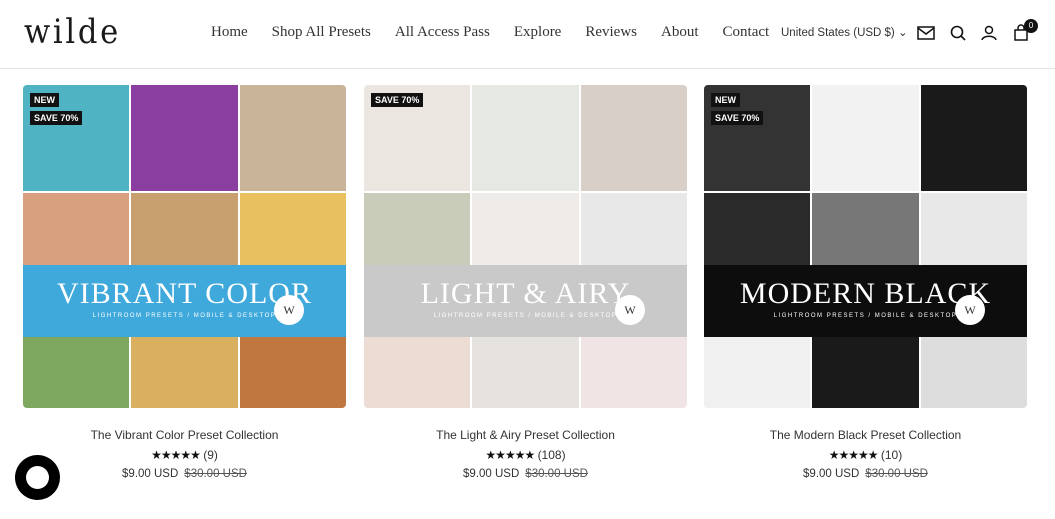  I want to click on nav-all-access-pass: All Access Pass, so click(442, 32).